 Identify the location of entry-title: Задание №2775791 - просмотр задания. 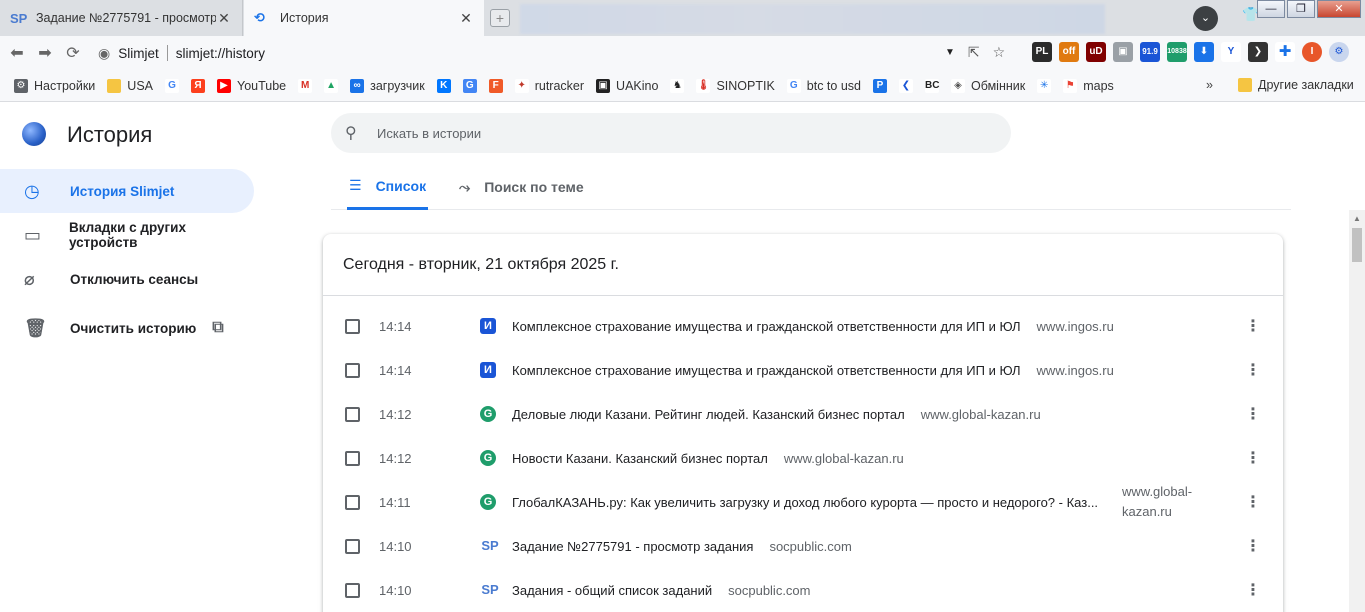
(632, 546).